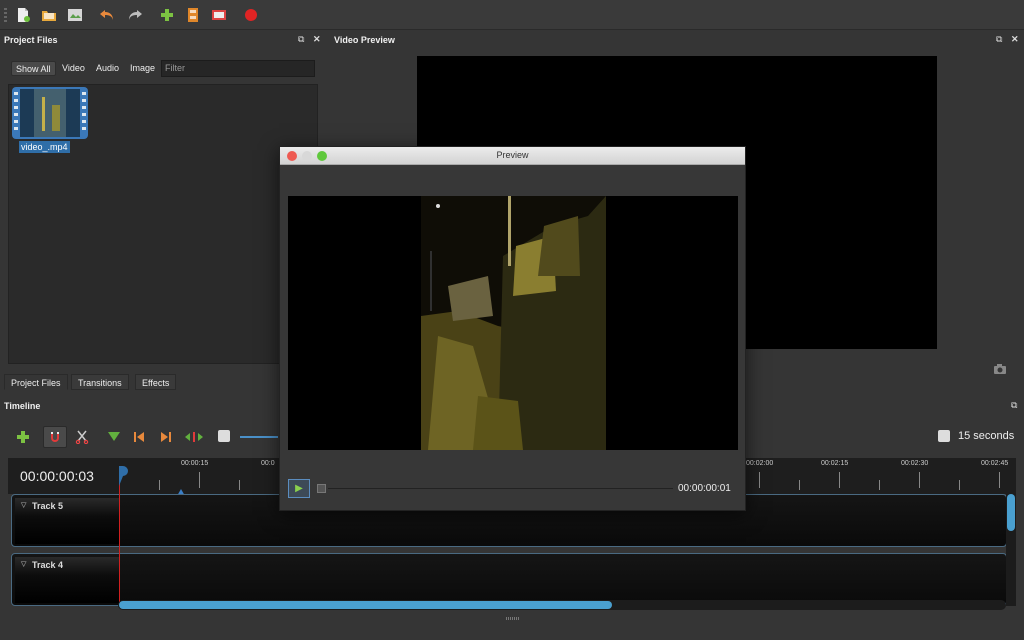 The image size is (1024, 640). I want to click on track-label: ▽ Track 5, so click(67, 521).